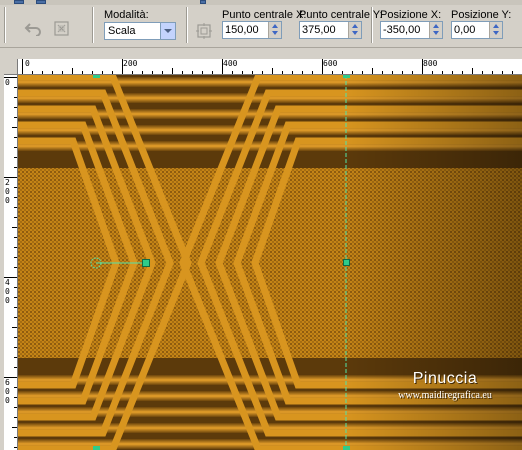  What do you see at coordinates (204, 31) in the screenshot?
I see `anchor-position-icon` at bounding box center [204, 31].